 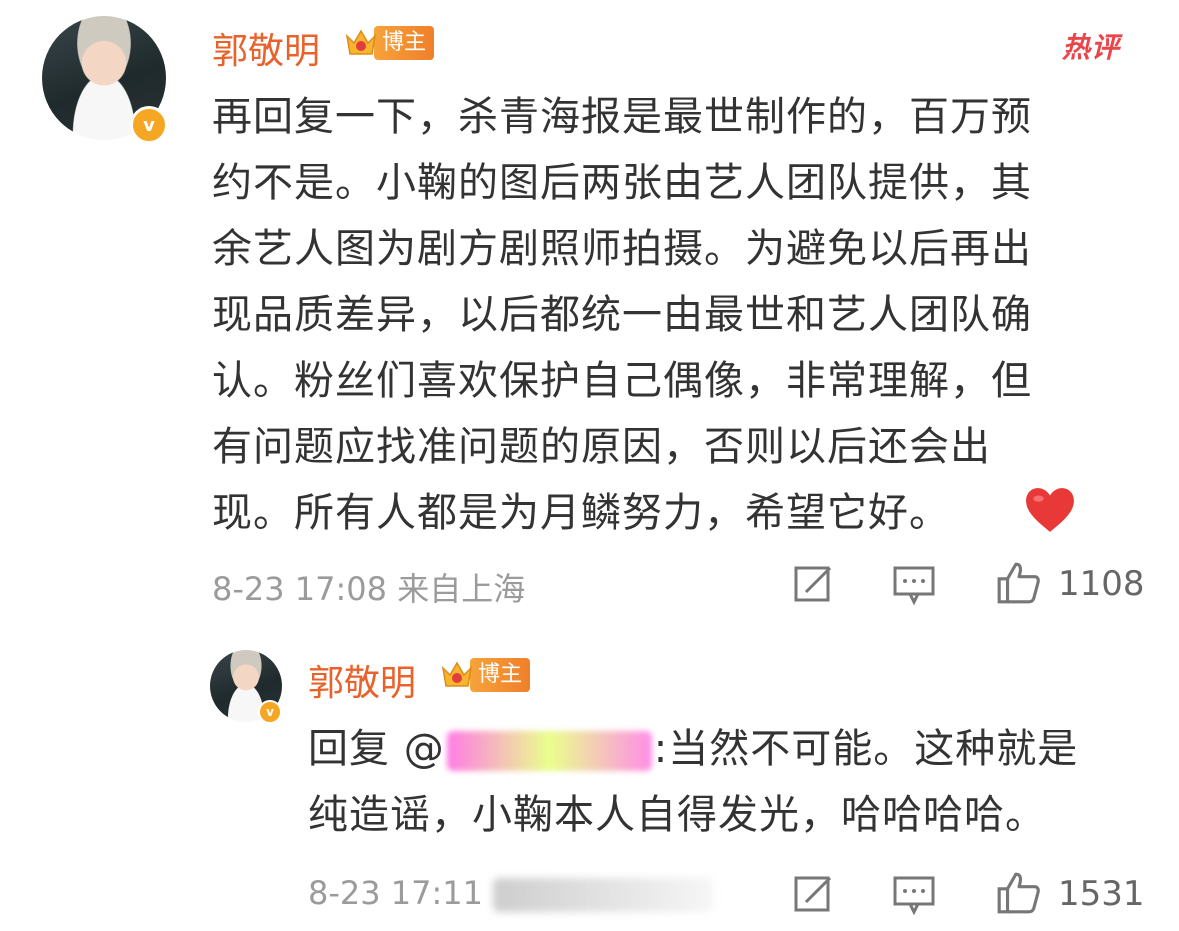 What do you see at coordinates (622, 381) in the screenshot?
I see `comment-line: 认。粉丝们喜欢保护自己偶像，非常理解，但` at bounding box center [622, 381].